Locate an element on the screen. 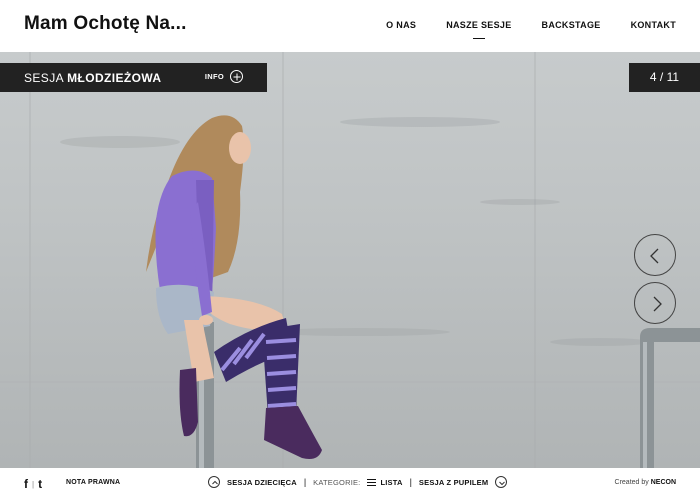 The height and width of the screenshot is (500, 700). chevron-right-icon is located at coordinates (657, 304).